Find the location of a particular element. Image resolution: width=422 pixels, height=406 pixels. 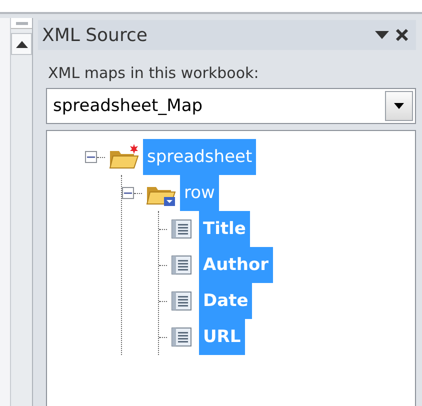

scroll-up-button is located at coordinates (21, 44).